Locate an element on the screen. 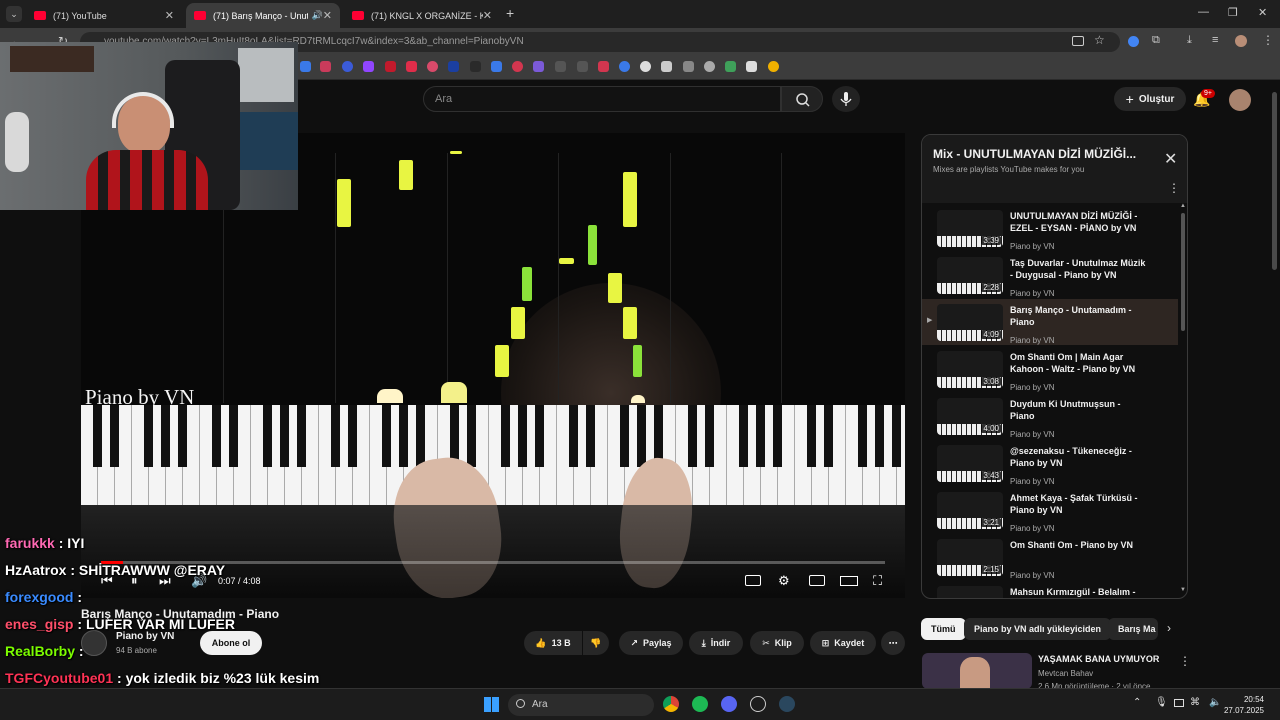 The width and height of the screenshot is (1280, 720). chip-all: Tümü is located at coordinates (943, 629).